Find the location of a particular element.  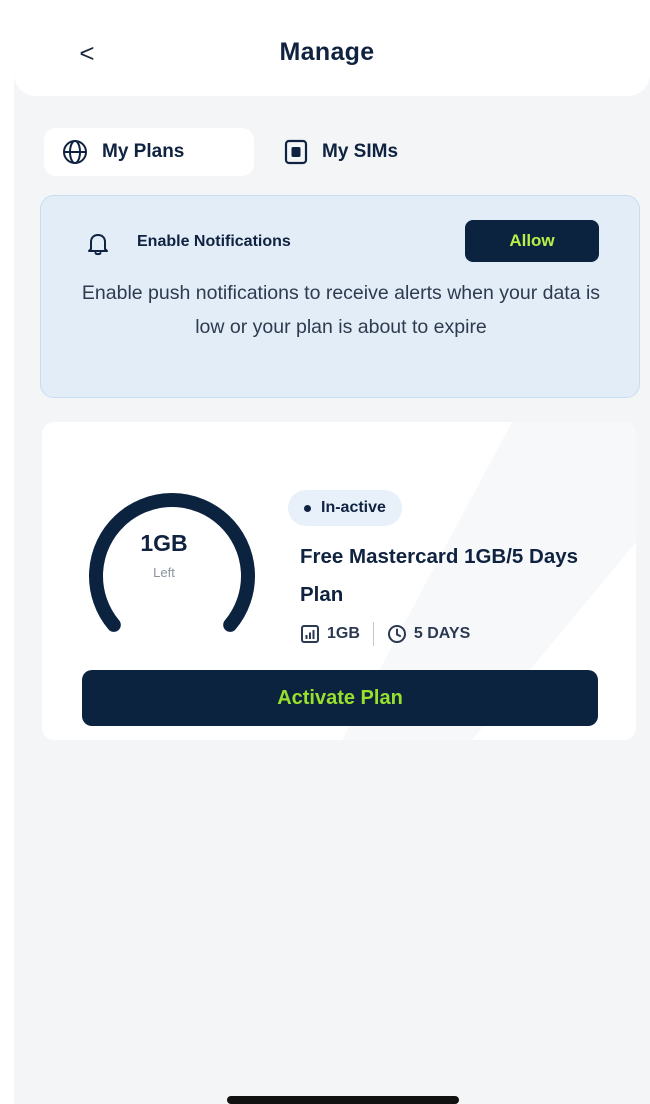

data-remaining-value: 1GB is located at coordinates (164, 543).